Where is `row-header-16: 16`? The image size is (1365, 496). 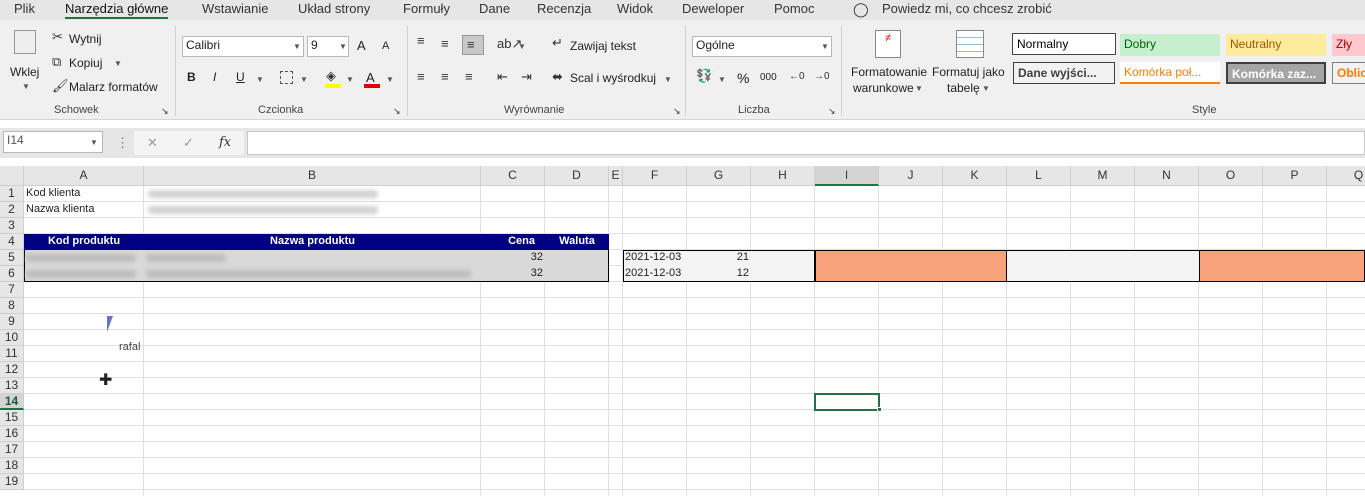
row-header-16: 16 is located at coordinates (12, 434).